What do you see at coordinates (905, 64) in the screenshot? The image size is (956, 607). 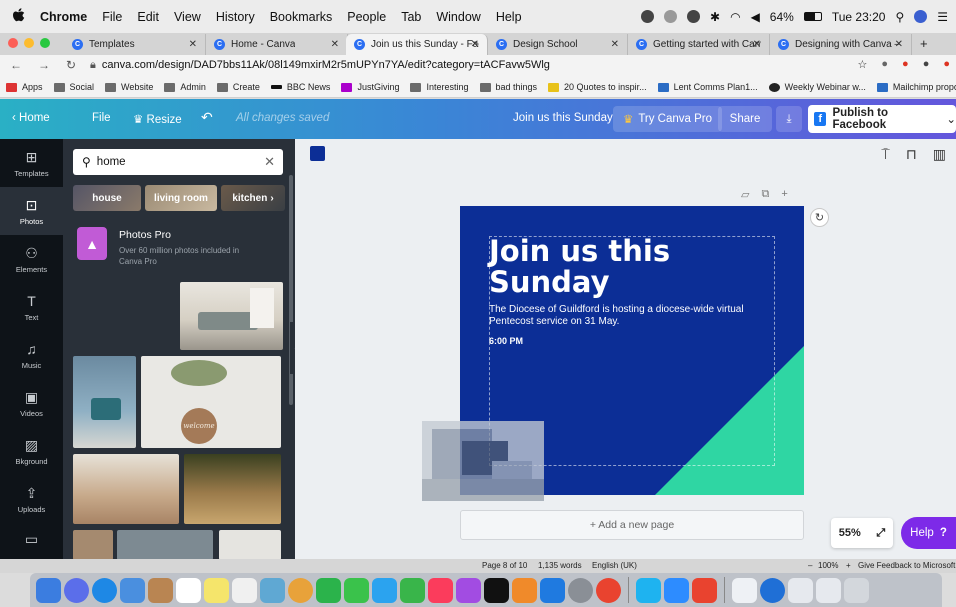 I see `pinterest-icon: ●` at bounding box center [905, 64].